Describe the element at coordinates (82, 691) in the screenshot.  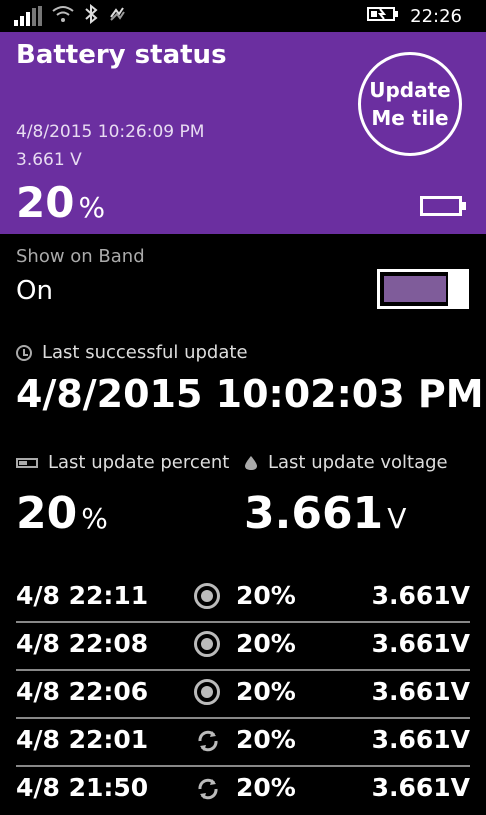
I see `history-time: 4/8 22:06` at that location.